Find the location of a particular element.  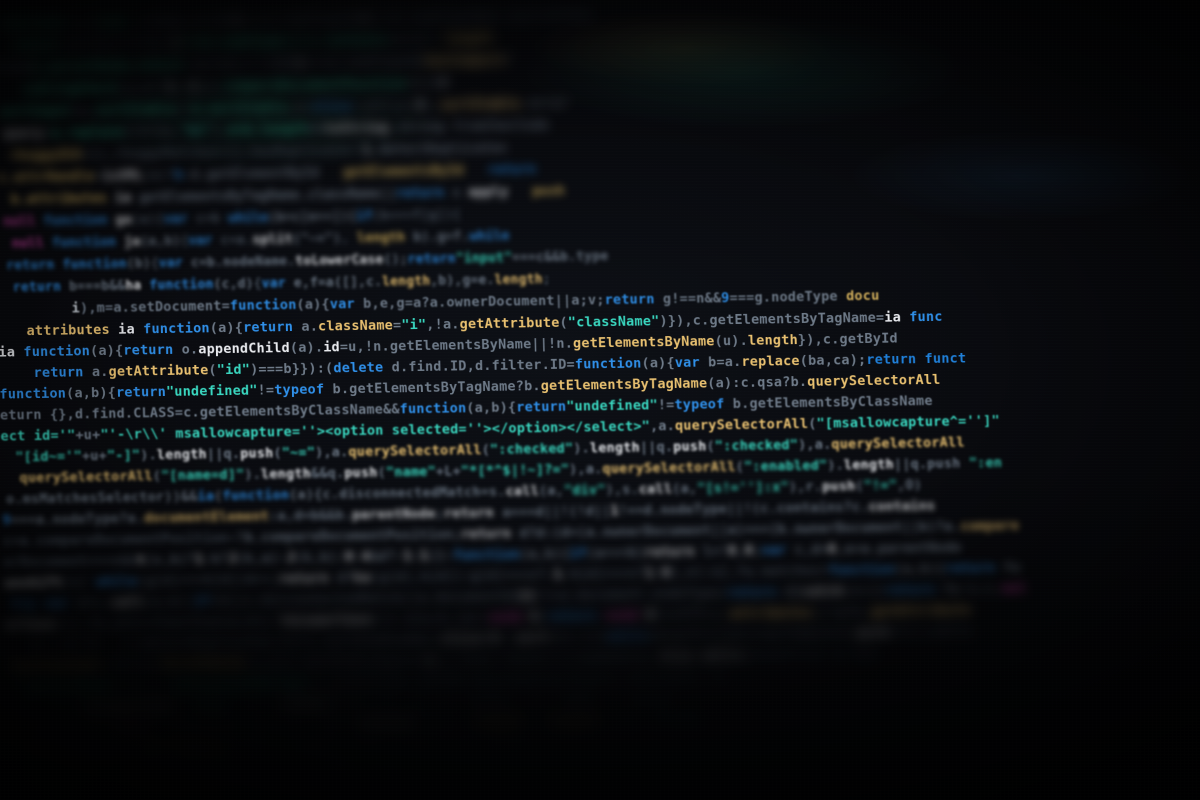

code-token: e,f=a([],c. is located at coordinates (334, 283).